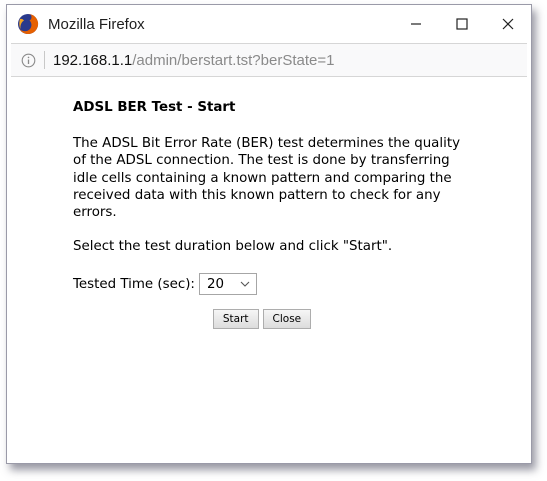  I want to click on title-bar: Mozilla Firefox, so click(269, 24).